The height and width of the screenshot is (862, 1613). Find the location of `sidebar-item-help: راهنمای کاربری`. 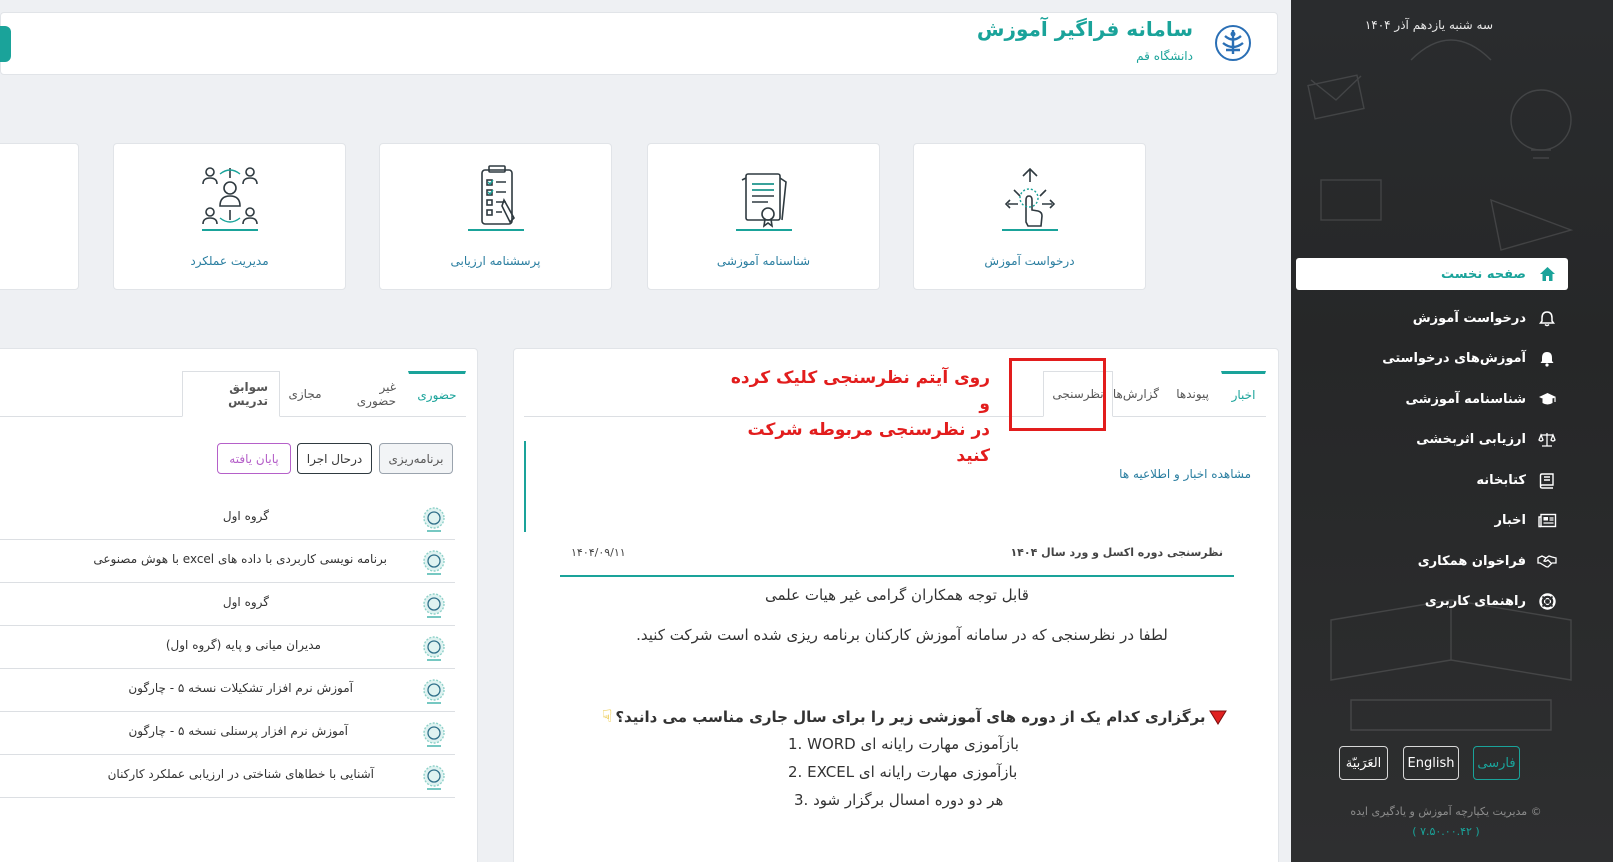

sidebar-item-help: راهنمای کاربری is located at coordinates (1432, 602).